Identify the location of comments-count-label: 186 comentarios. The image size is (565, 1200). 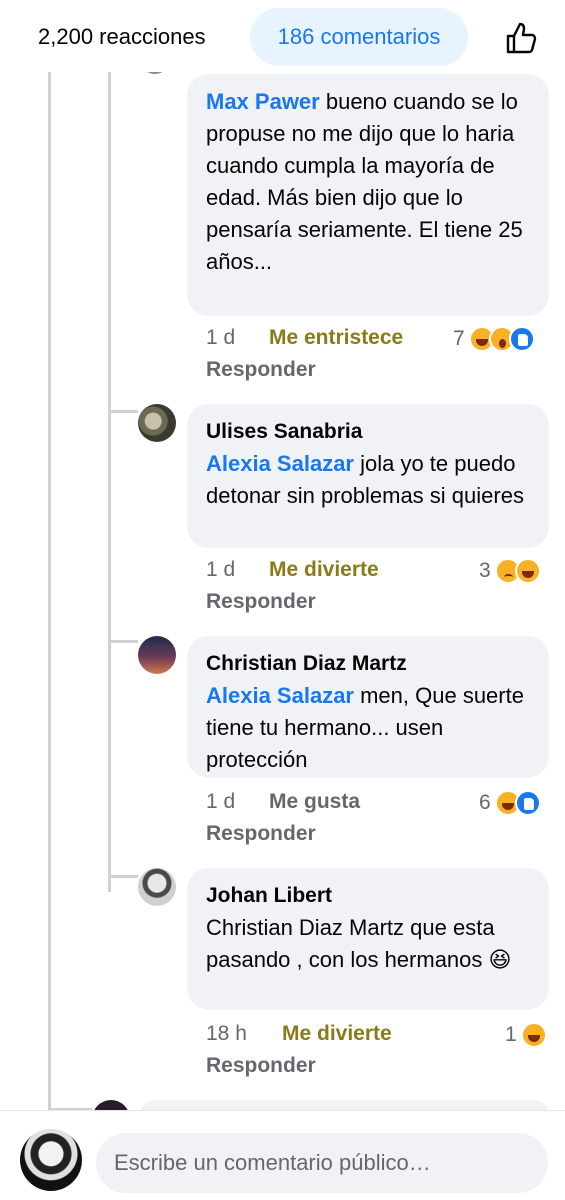
(359, 36).